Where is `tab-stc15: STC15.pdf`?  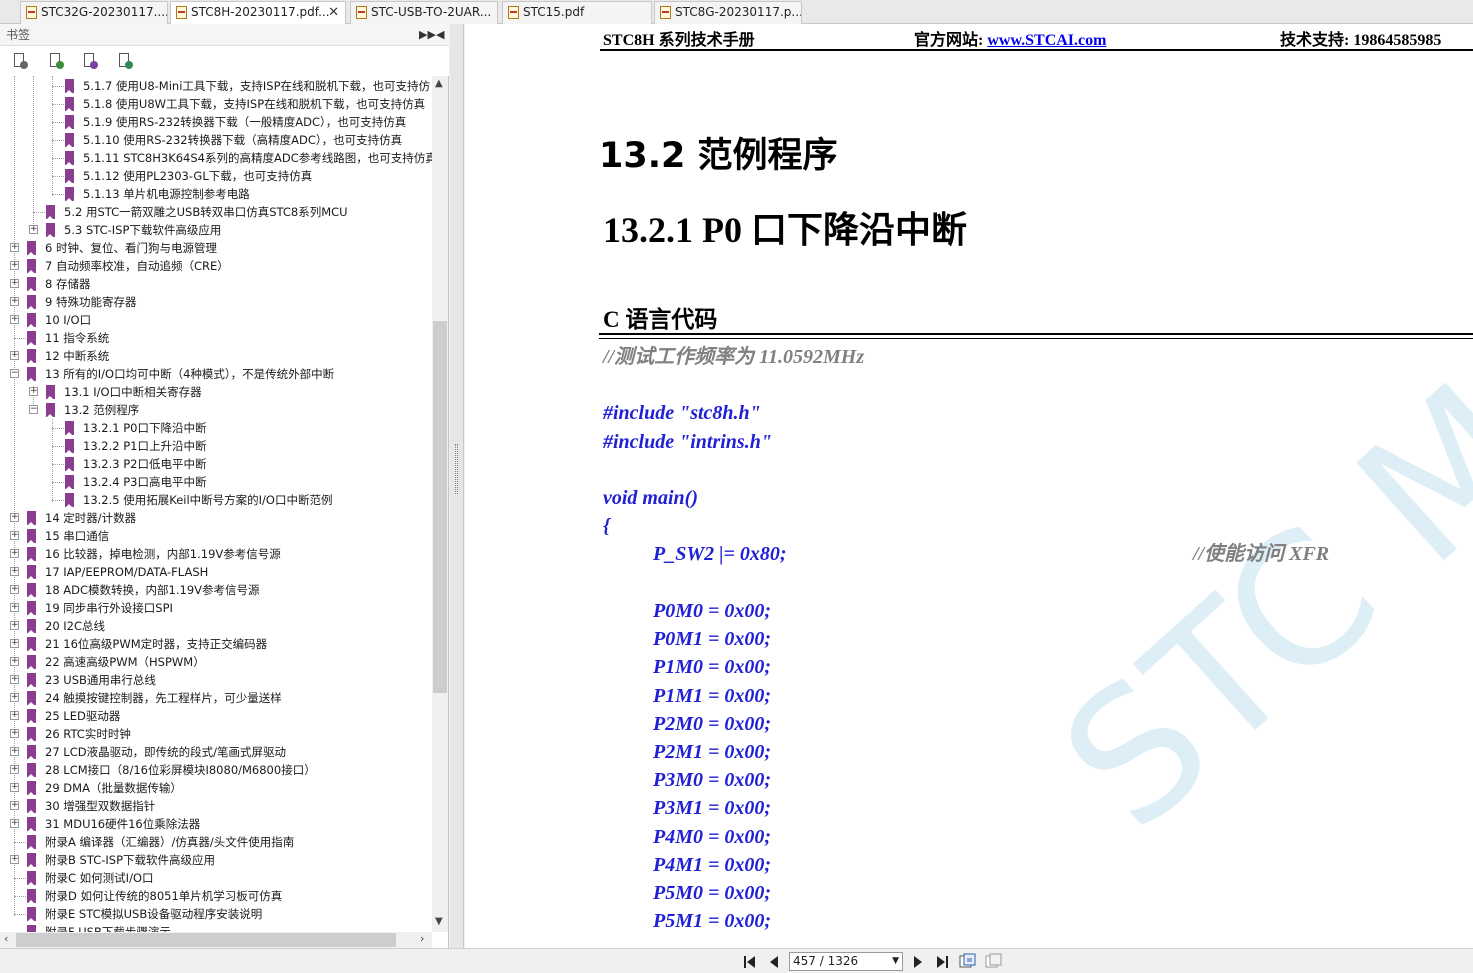
tab-stc15: STC15.pdf is located at coordinates (577, 12).